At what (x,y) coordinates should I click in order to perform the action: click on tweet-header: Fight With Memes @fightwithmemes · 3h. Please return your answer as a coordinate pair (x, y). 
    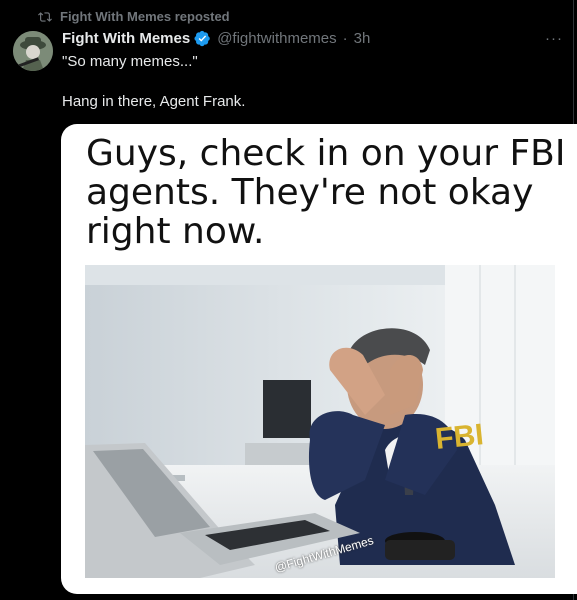
    Looking at the image, I should click on (216, 38).